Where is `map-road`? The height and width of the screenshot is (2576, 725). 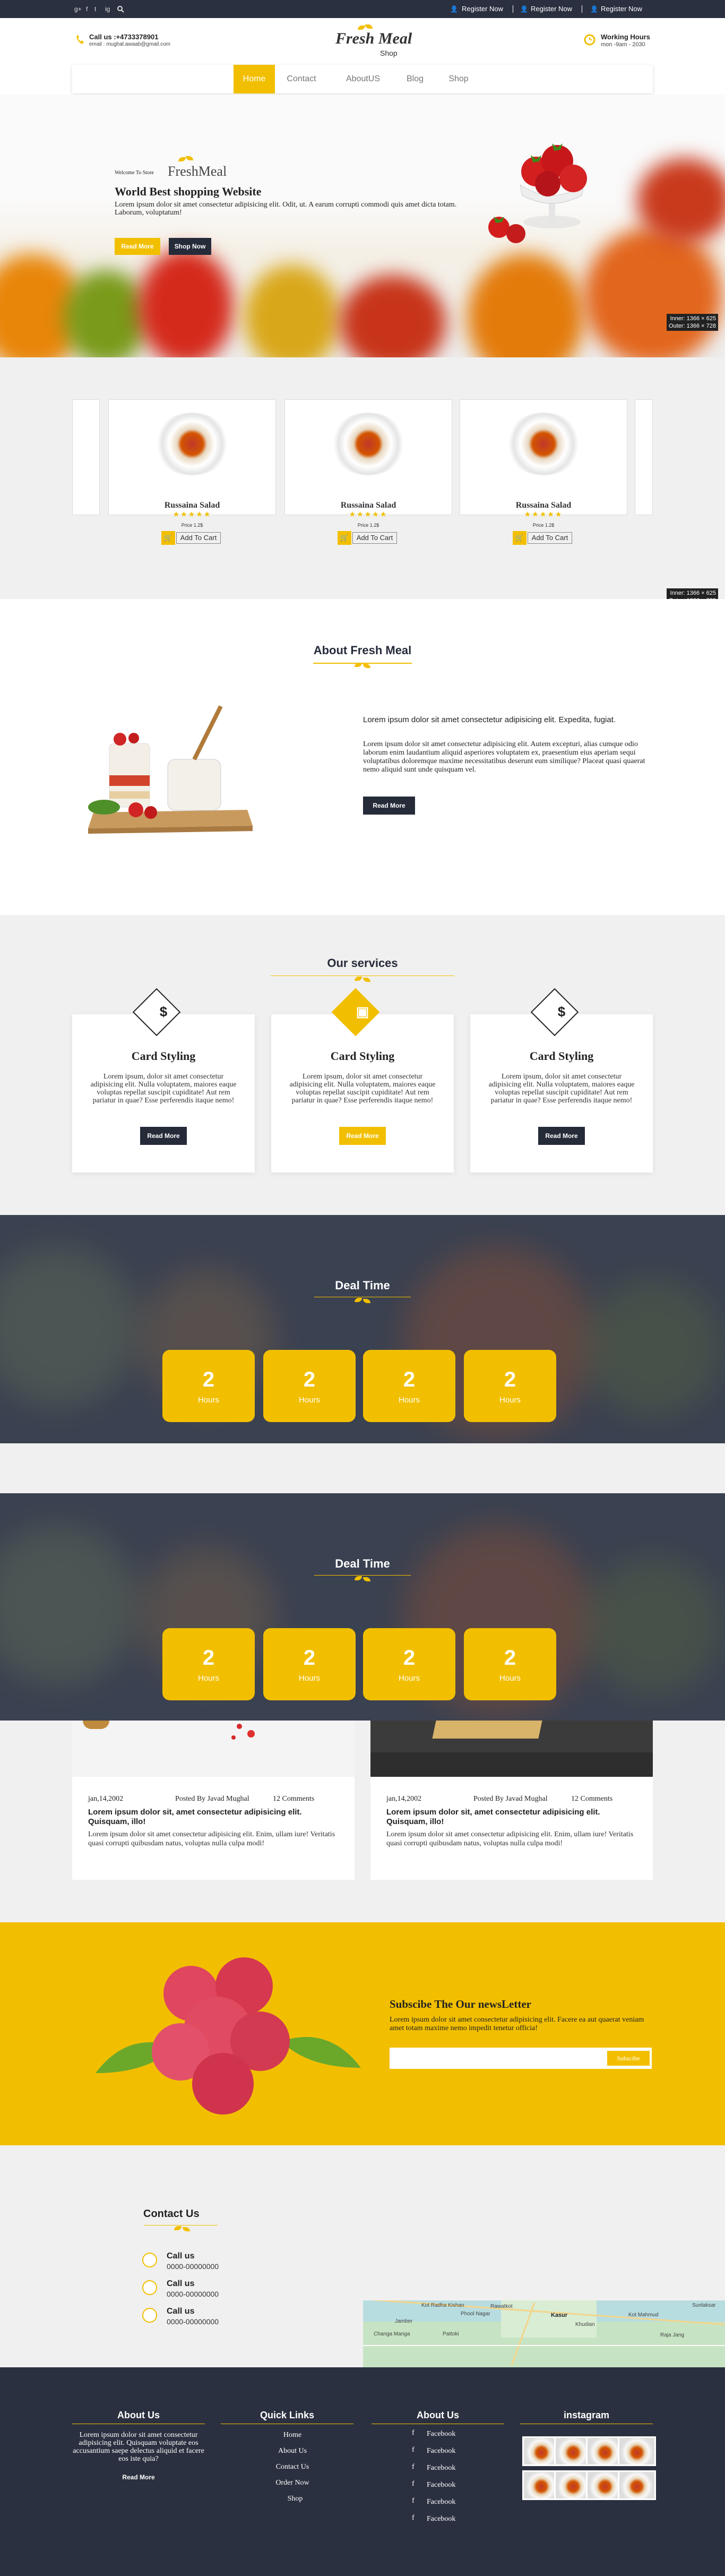
map-road is located at coordinates (544, 2345).